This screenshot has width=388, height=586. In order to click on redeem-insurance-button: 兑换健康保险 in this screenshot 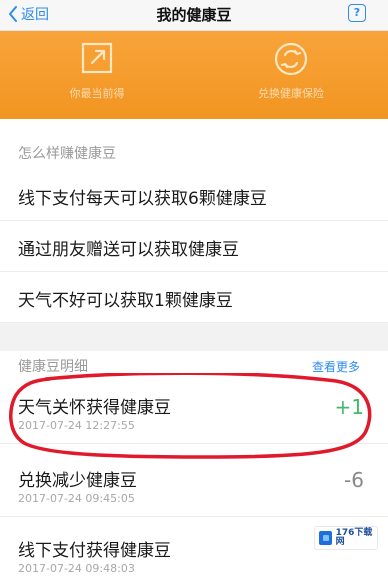, I will do `click(291, 75)`.